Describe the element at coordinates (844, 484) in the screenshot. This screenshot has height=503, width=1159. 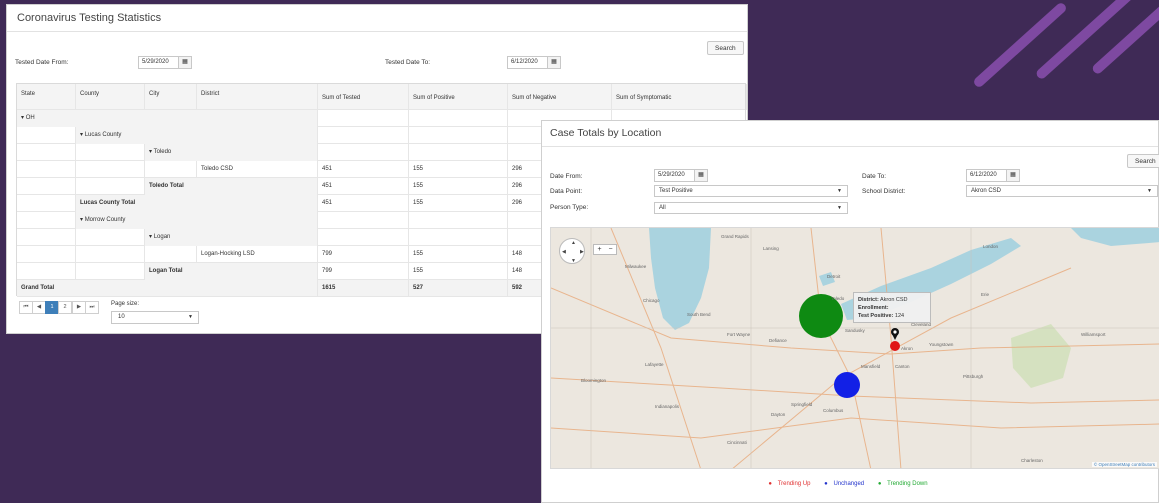
I see `legend-unchanged: ● Unchanged` at that location.